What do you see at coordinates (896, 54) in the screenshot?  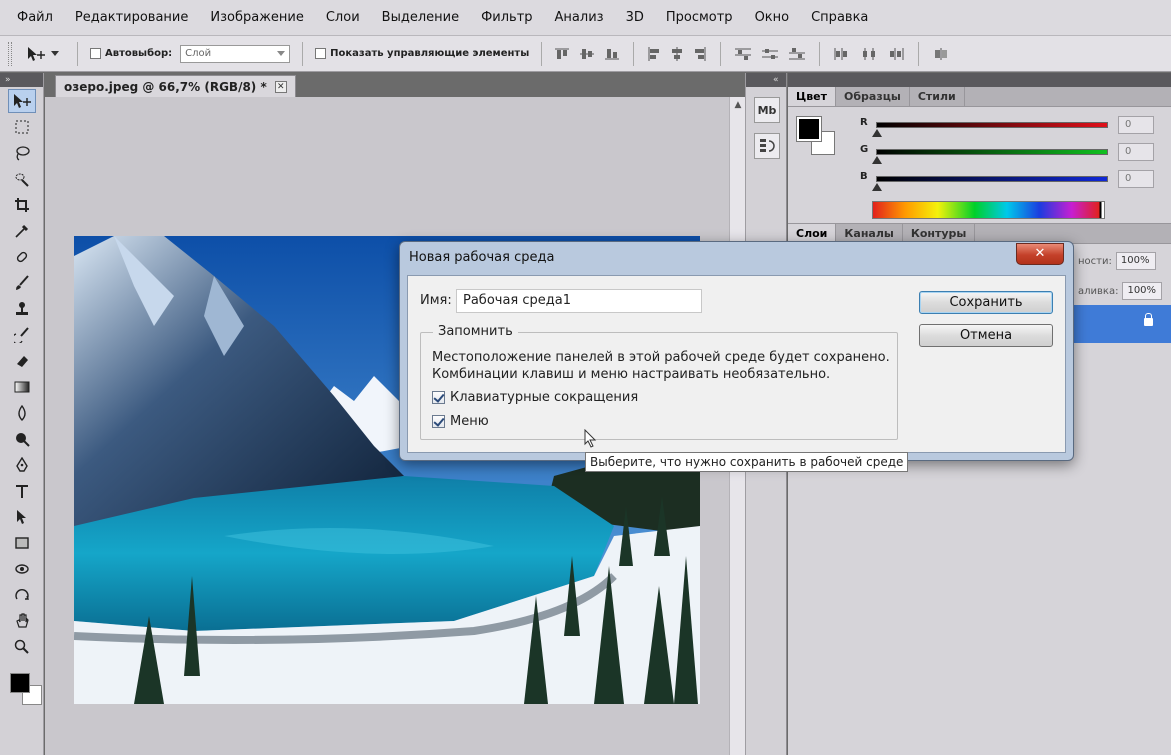 I see `distribute-right-icon` at bounding box center [896, 54].